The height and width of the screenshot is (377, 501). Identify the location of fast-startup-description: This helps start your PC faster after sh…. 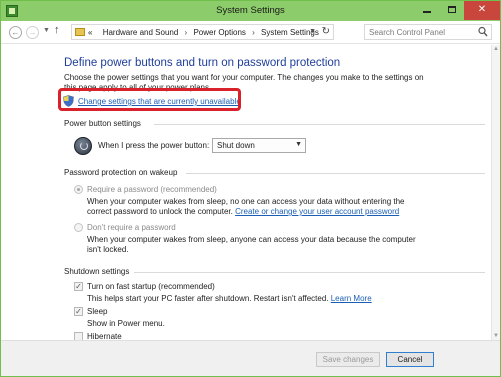
(258, 299).